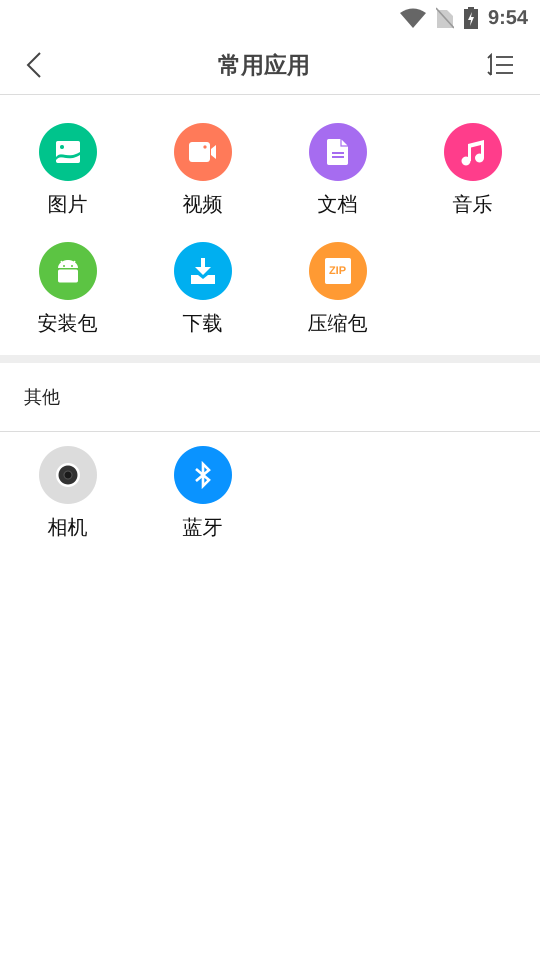 Image resolution: width=540 pixels, height=960 pixels. I want to click on page-title: 常用应用, so click(264, 66).